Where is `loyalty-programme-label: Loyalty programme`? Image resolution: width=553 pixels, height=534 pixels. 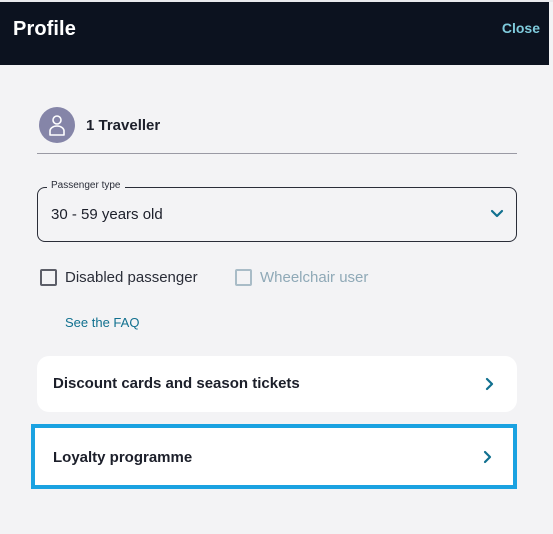
loyalty-programme-label: Loyalty programme is located at coordinates (123, 457).